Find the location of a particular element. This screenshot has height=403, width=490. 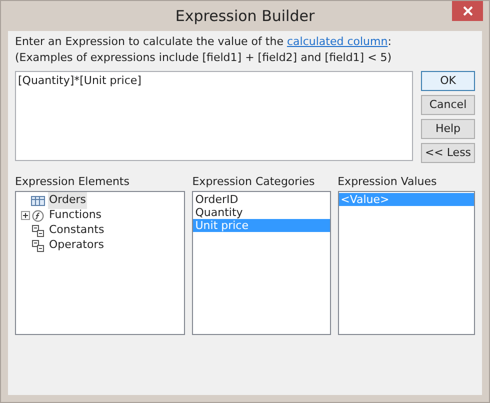

tree-item: Functions is located at coordinates (75, 215).